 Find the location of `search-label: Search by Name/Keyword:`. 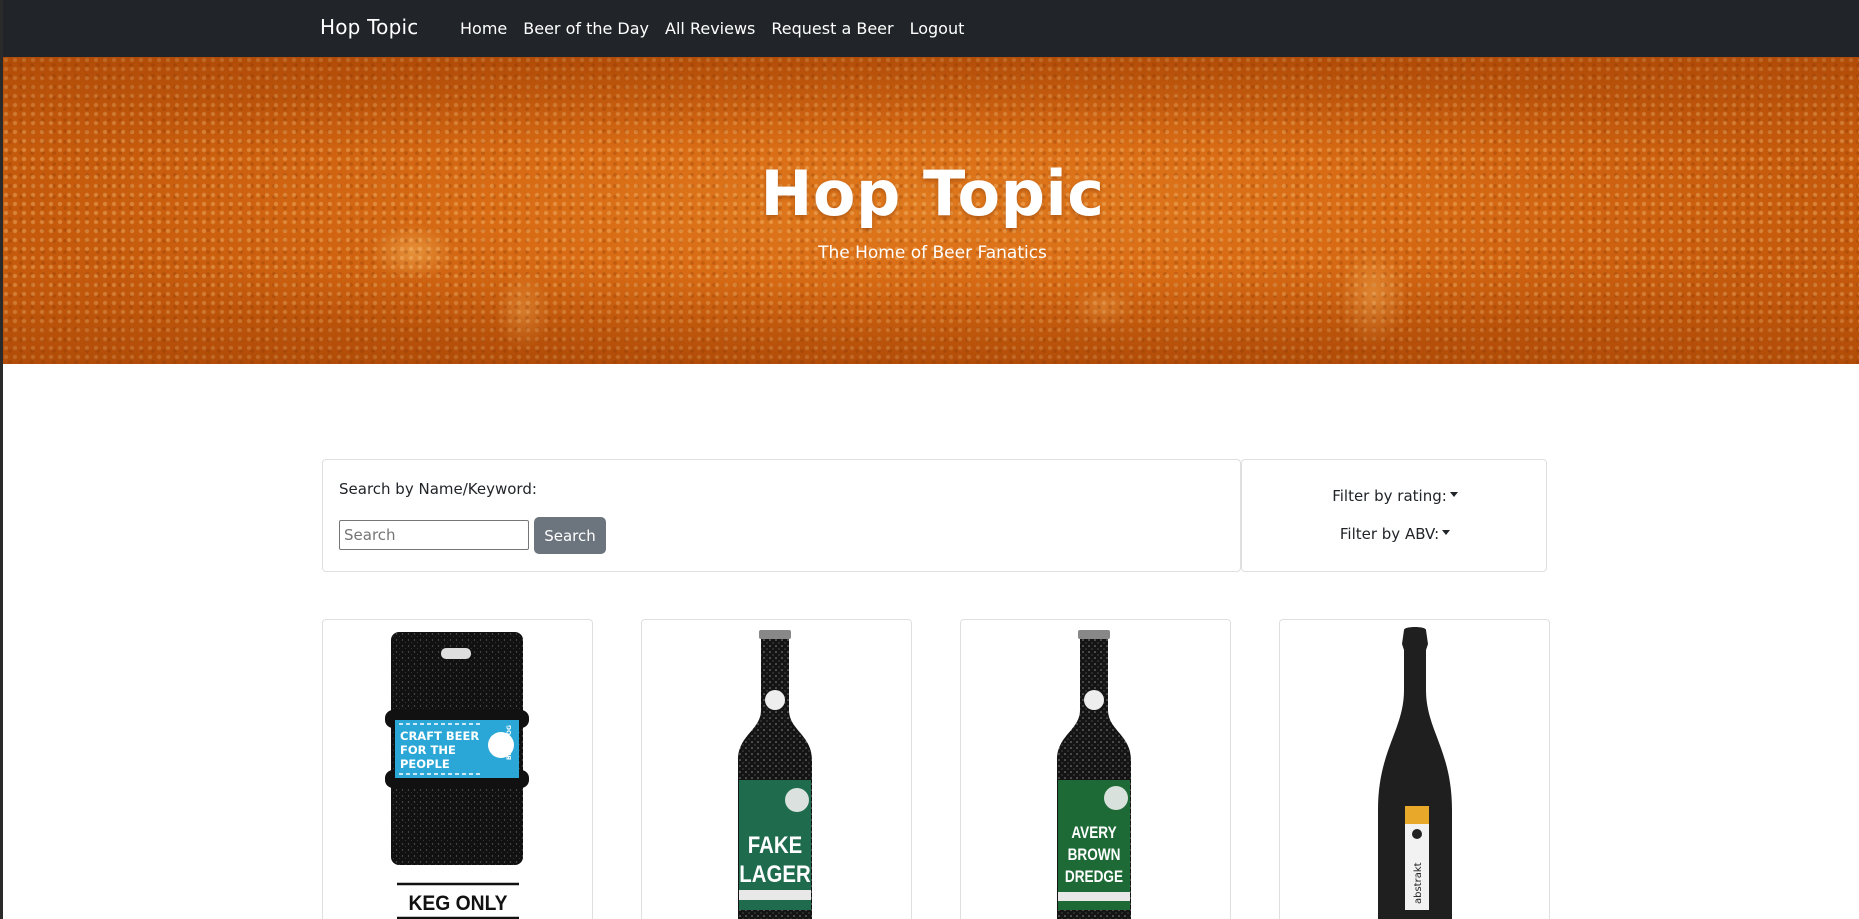

search-label: Search by Name/Keyword: is located at coordinates (438, 489).